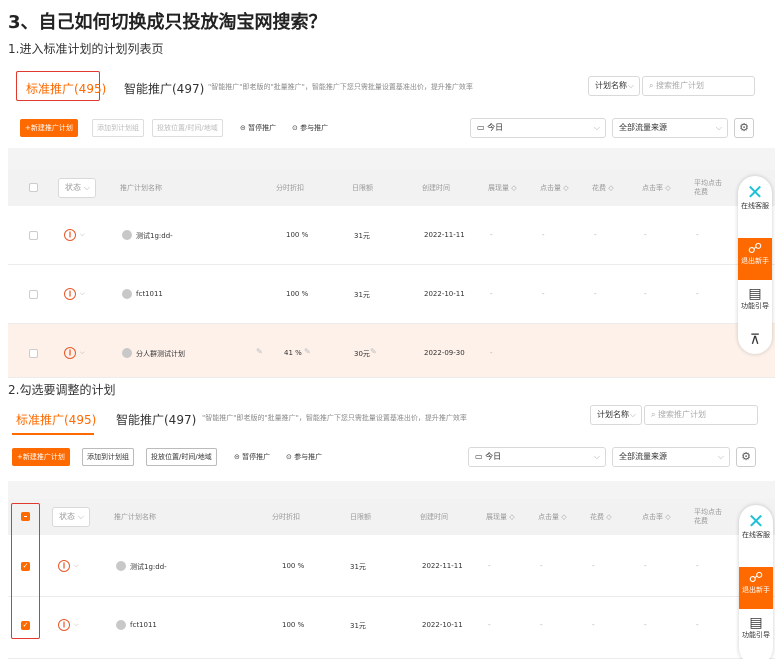  Describe the element at coordinates (444, 294) in the screenshot. I see `row-created: 2022-10-11` at that location.